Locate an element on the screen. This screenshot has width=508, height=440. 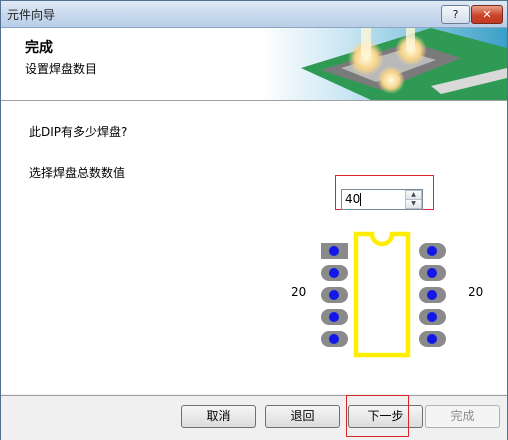
cancel-button: 取消 is located at coordinates (218, 416).